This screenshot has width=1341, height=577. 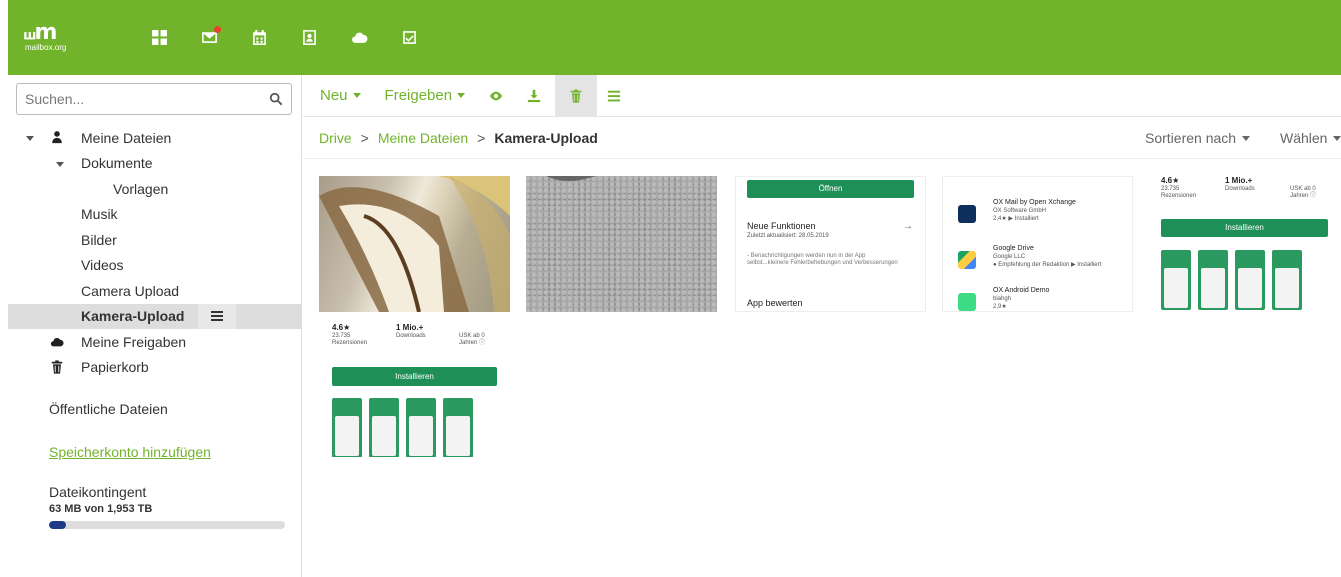 I want to click on trash-icon, so click(x=576, y=95).